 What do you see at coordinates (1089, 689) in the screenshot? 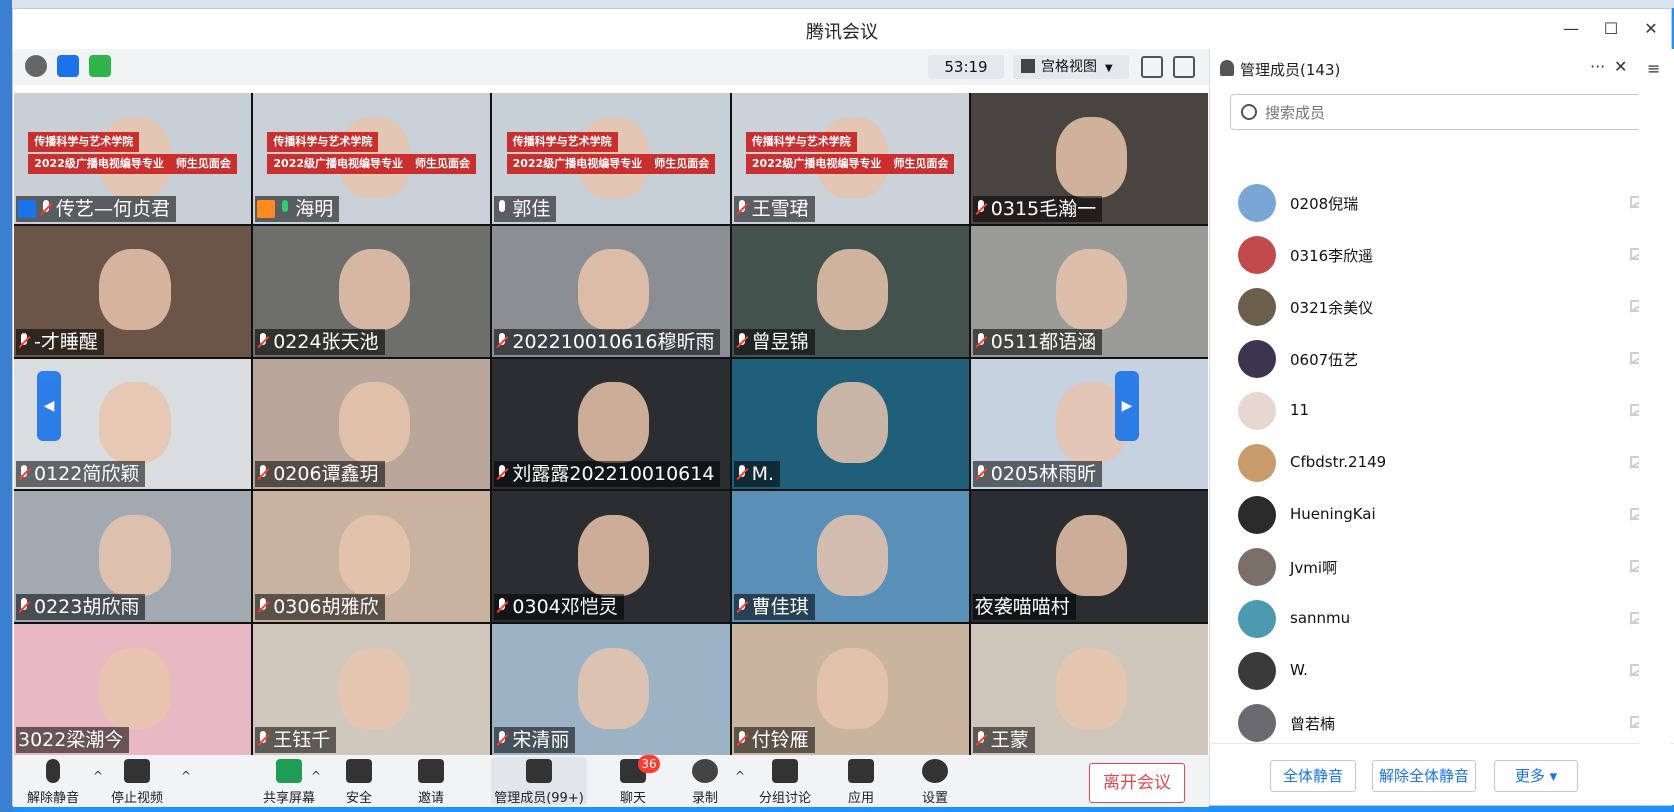
I see `participant-tile: 王蒙` at bounding box center [1089, 689].